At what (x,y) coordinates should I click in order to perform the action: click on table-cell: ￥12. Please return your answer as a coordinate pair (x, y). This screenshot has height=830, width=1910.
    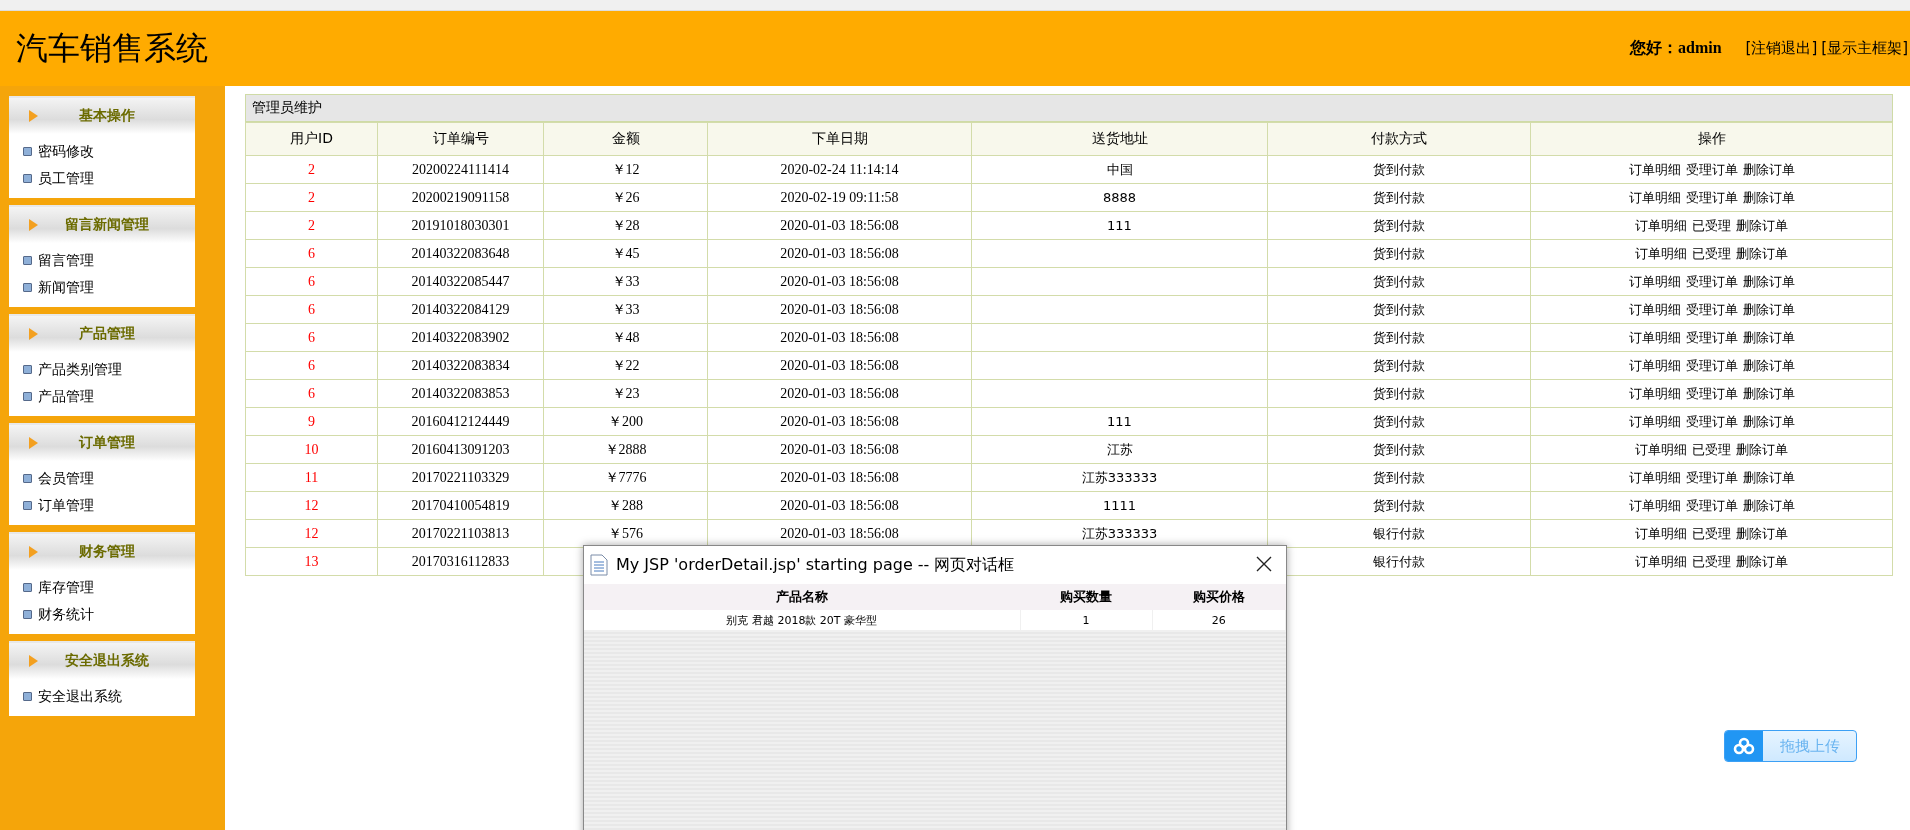
    Looking at the image, I should click on (625, 169).